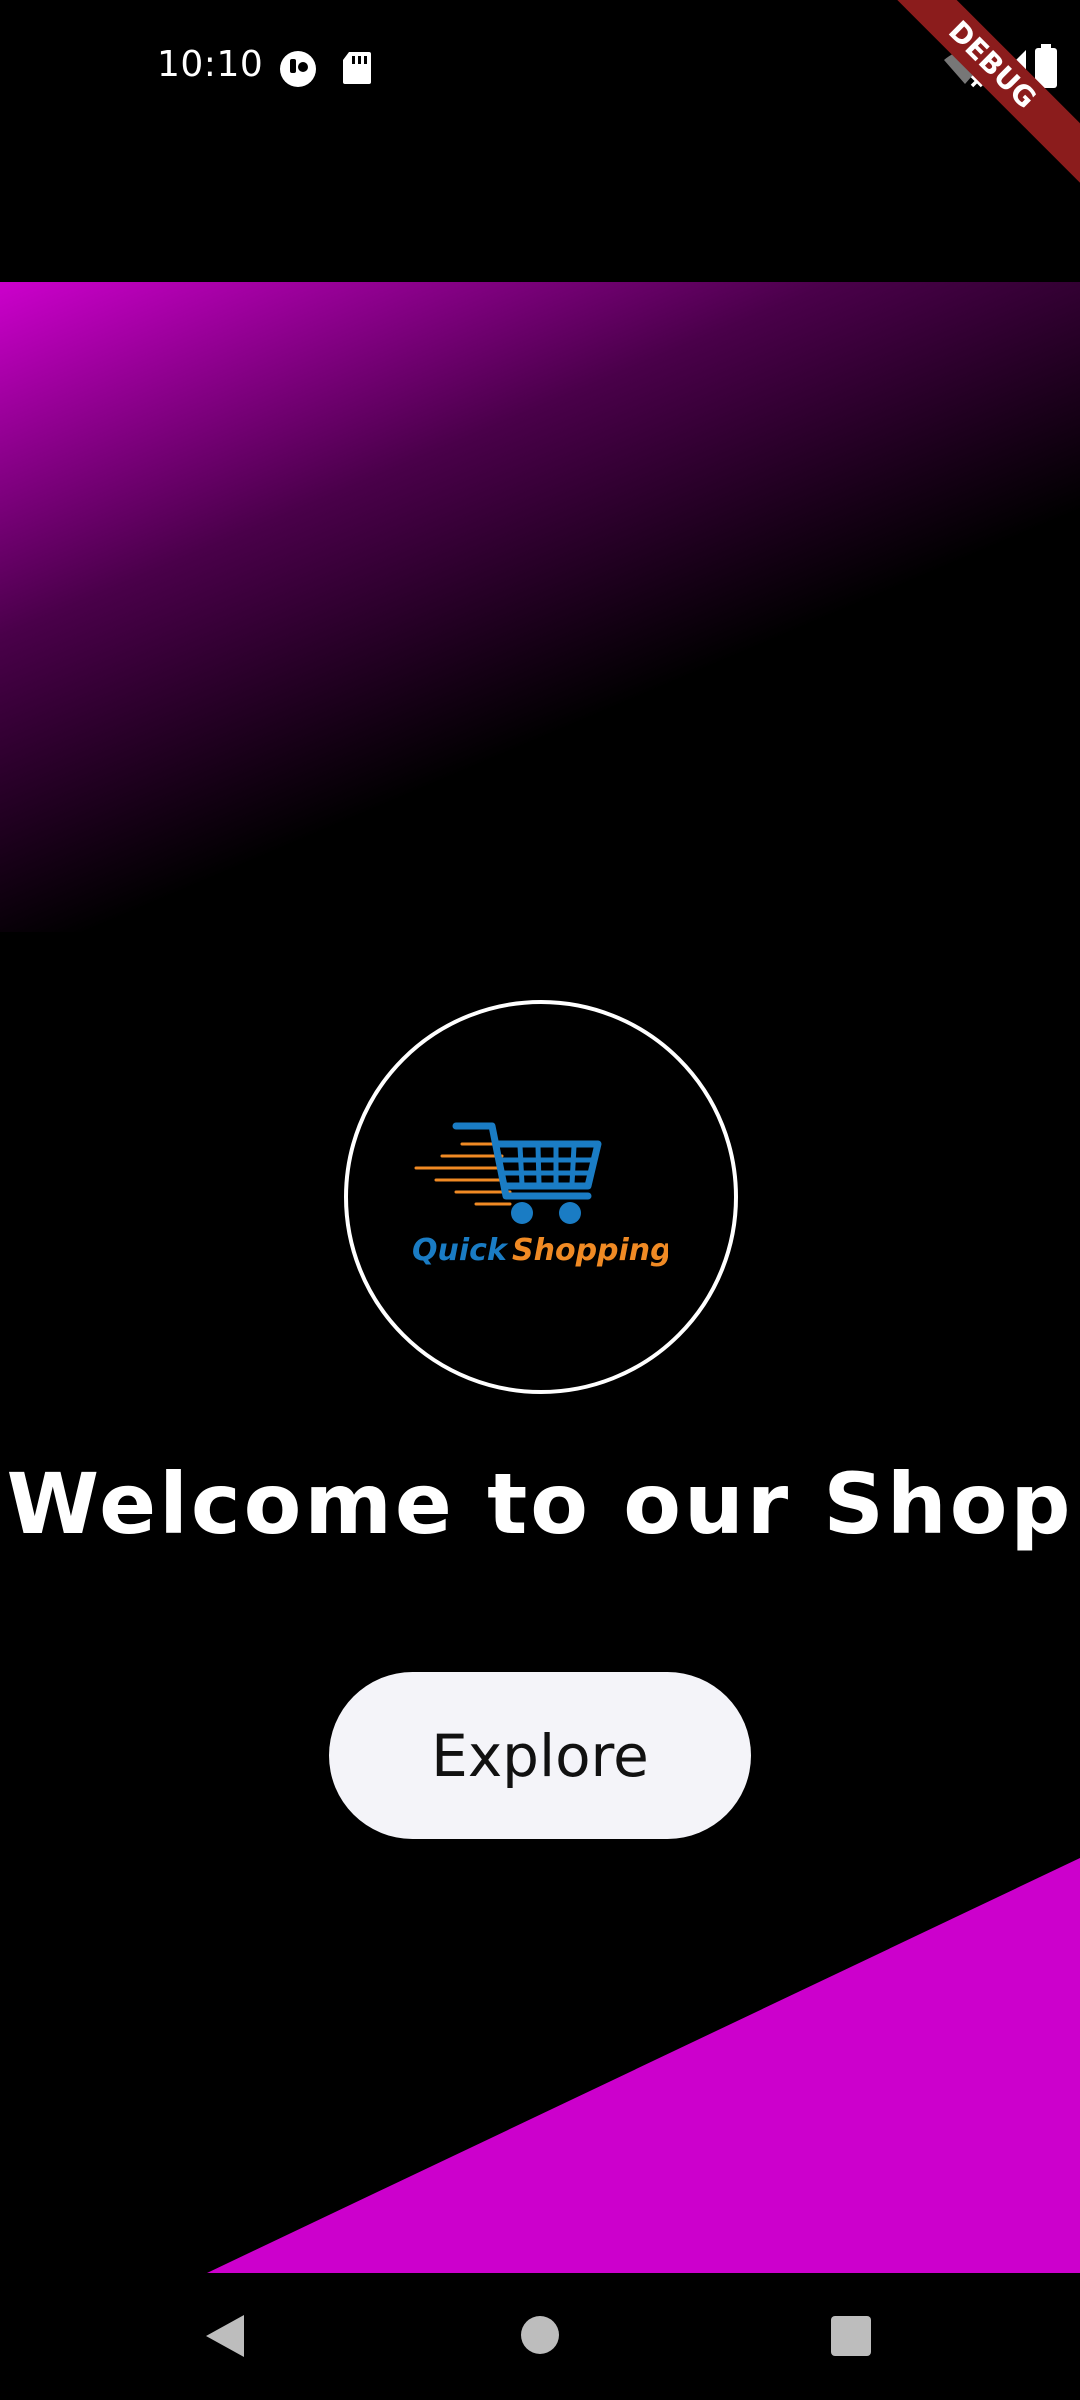  I want to click on back-icon, so click(225, 2336).